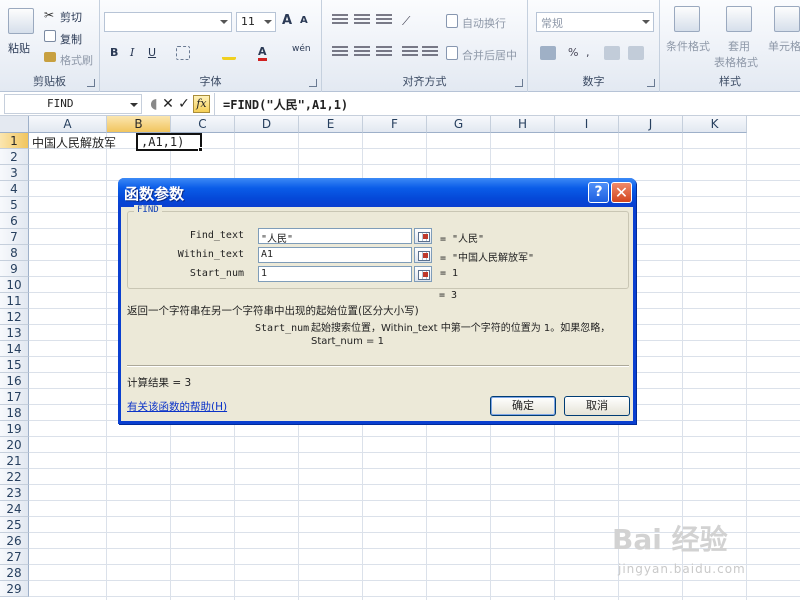 This screenshot has height=600, width=800. I want to click on align-middle-icon, so click(362, 20).